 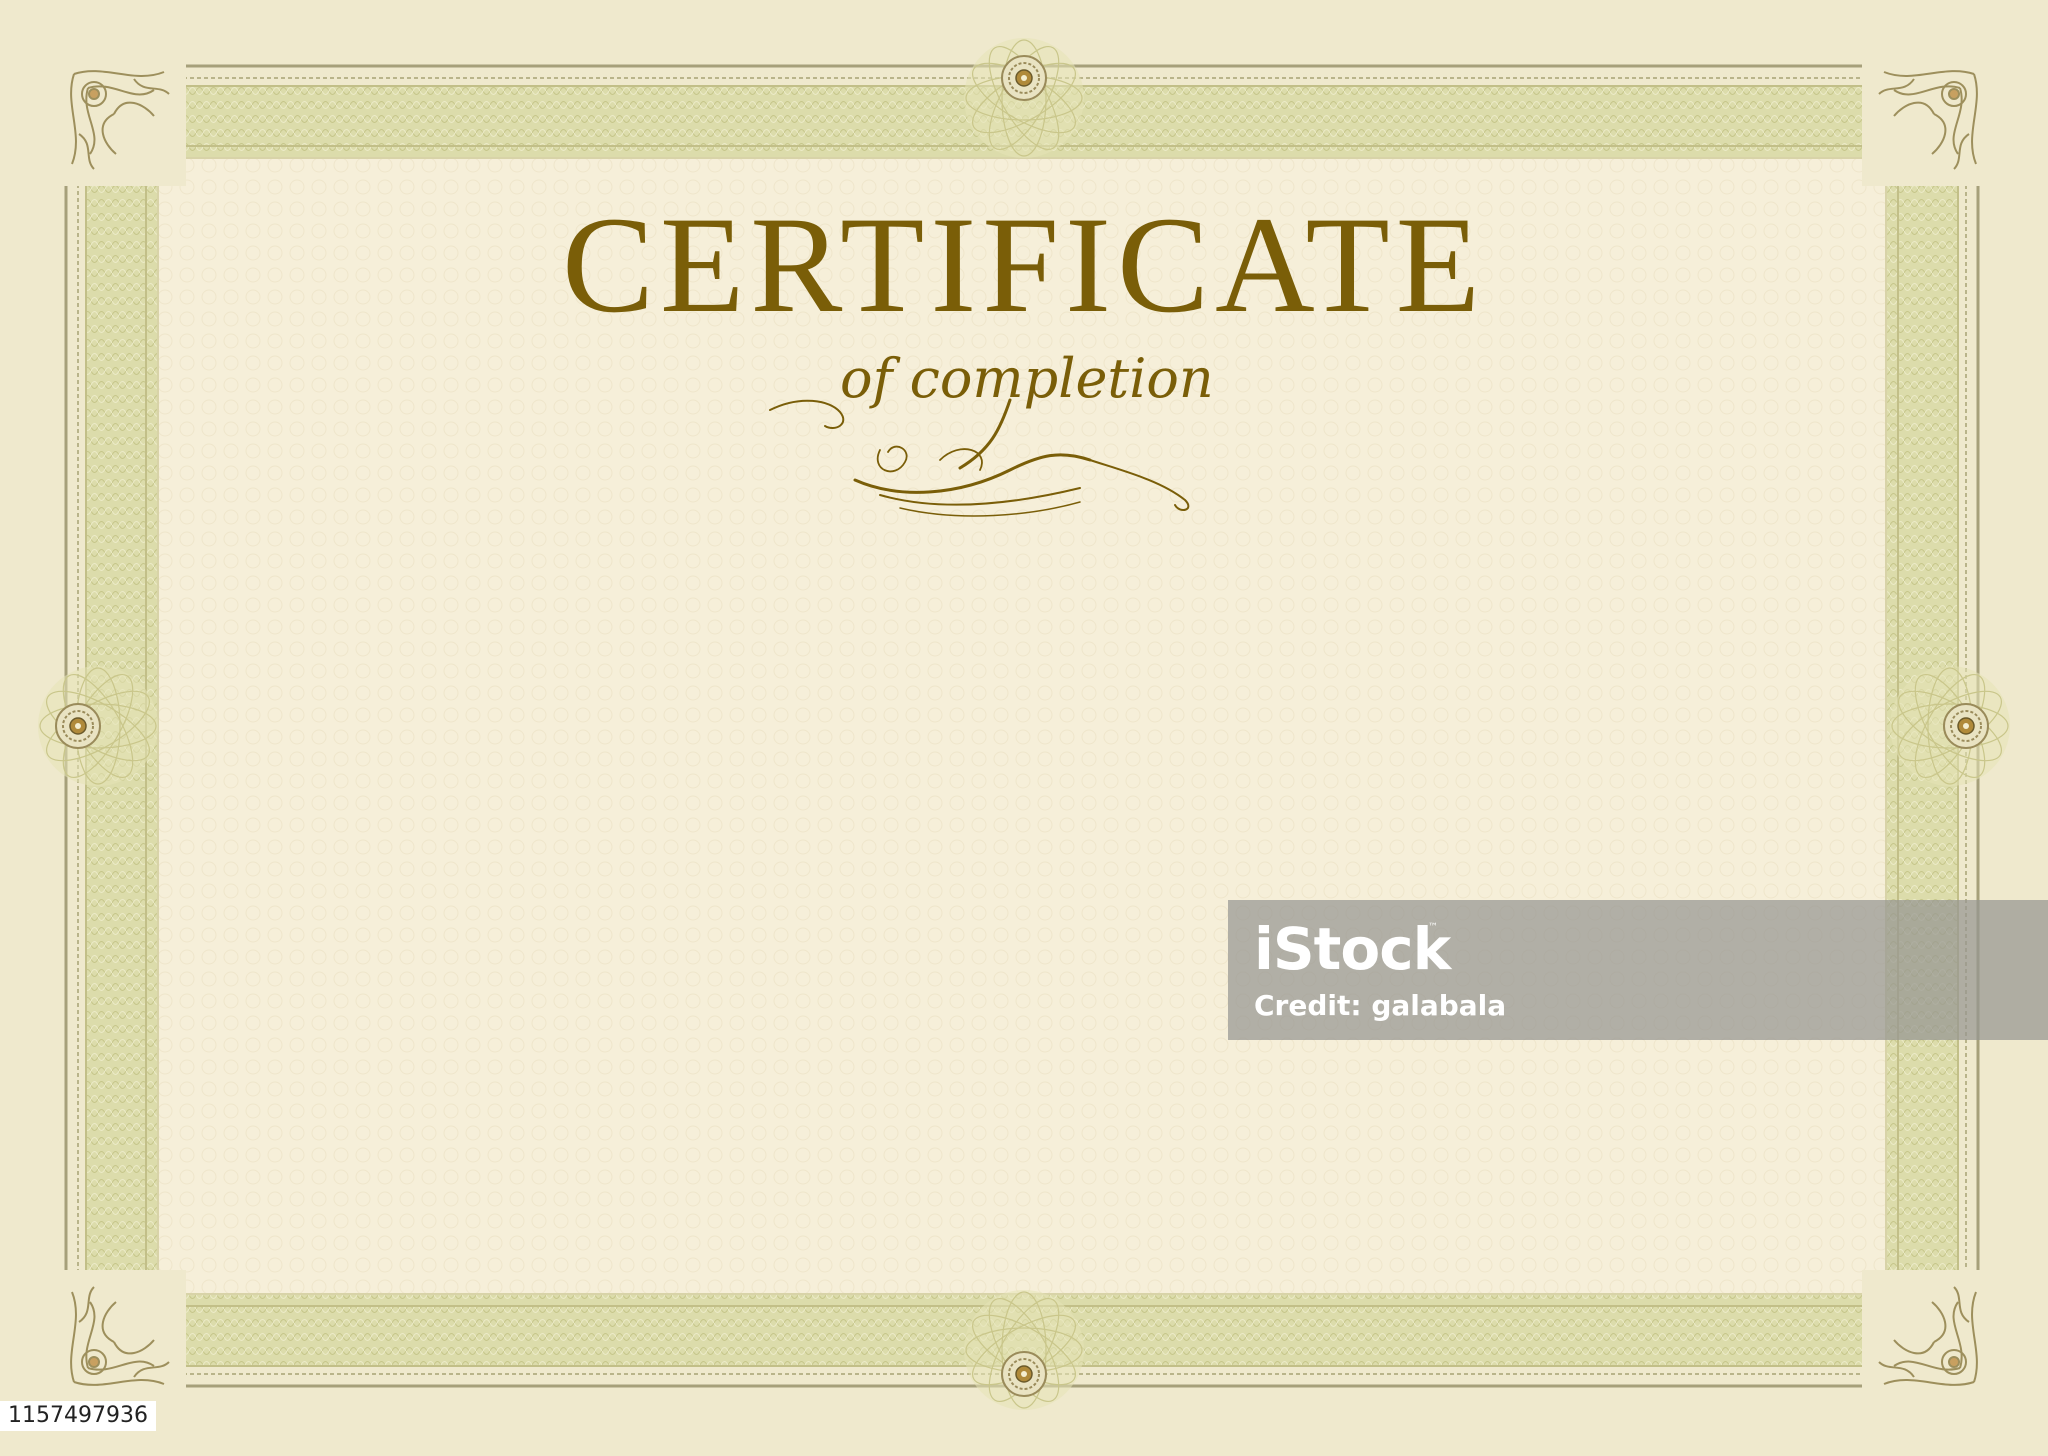 I want to click on watermark-logo: iStock, so click(x=1352, y=949).